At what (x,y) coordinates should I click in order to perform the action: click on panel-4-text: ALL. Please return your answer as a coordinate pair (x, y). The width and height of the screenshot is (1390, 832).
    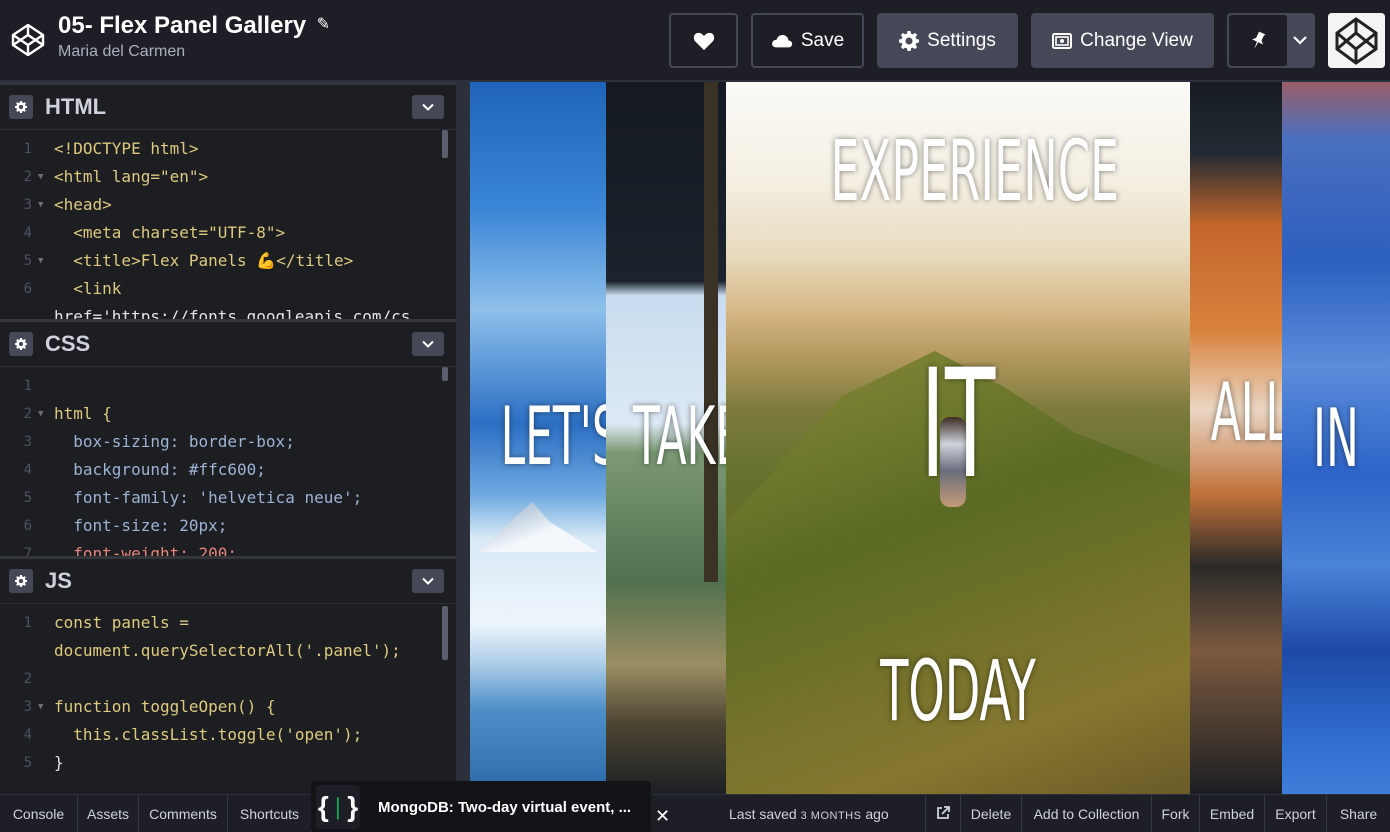
    Looking at the image, I should click on (1246, 412).